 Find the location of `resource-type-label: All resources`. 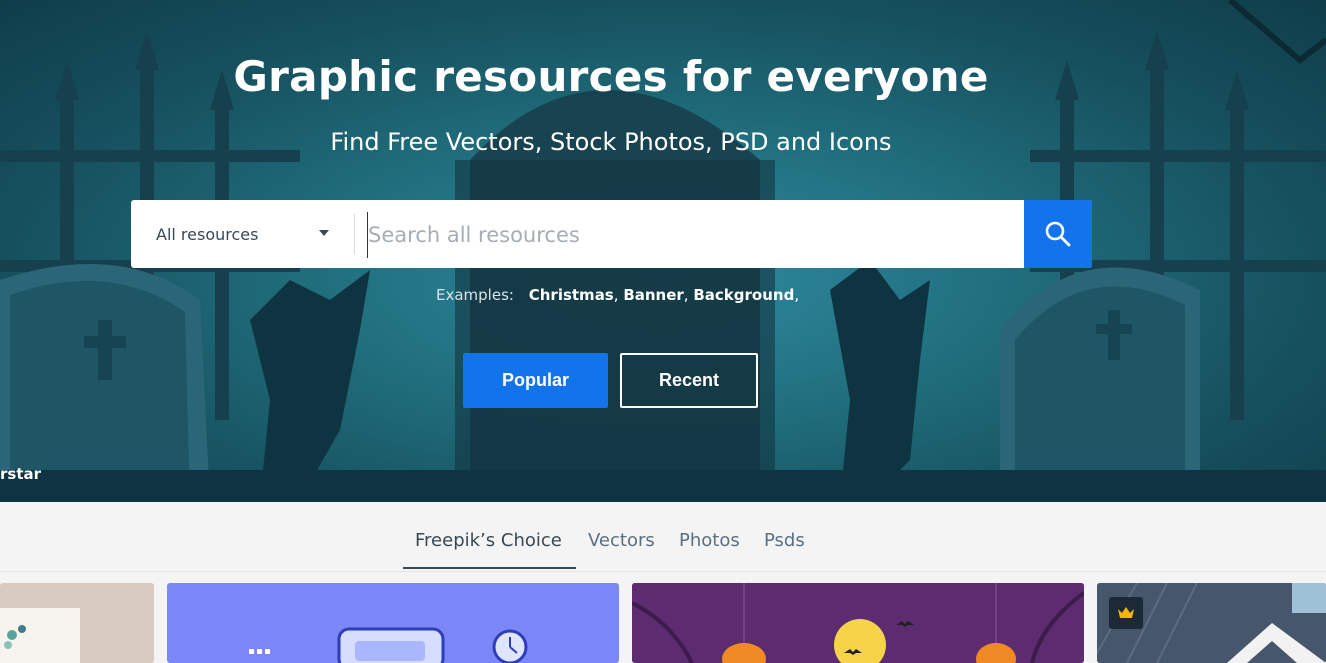

resource-type-label: All resources is located at coordinates (207, 234).